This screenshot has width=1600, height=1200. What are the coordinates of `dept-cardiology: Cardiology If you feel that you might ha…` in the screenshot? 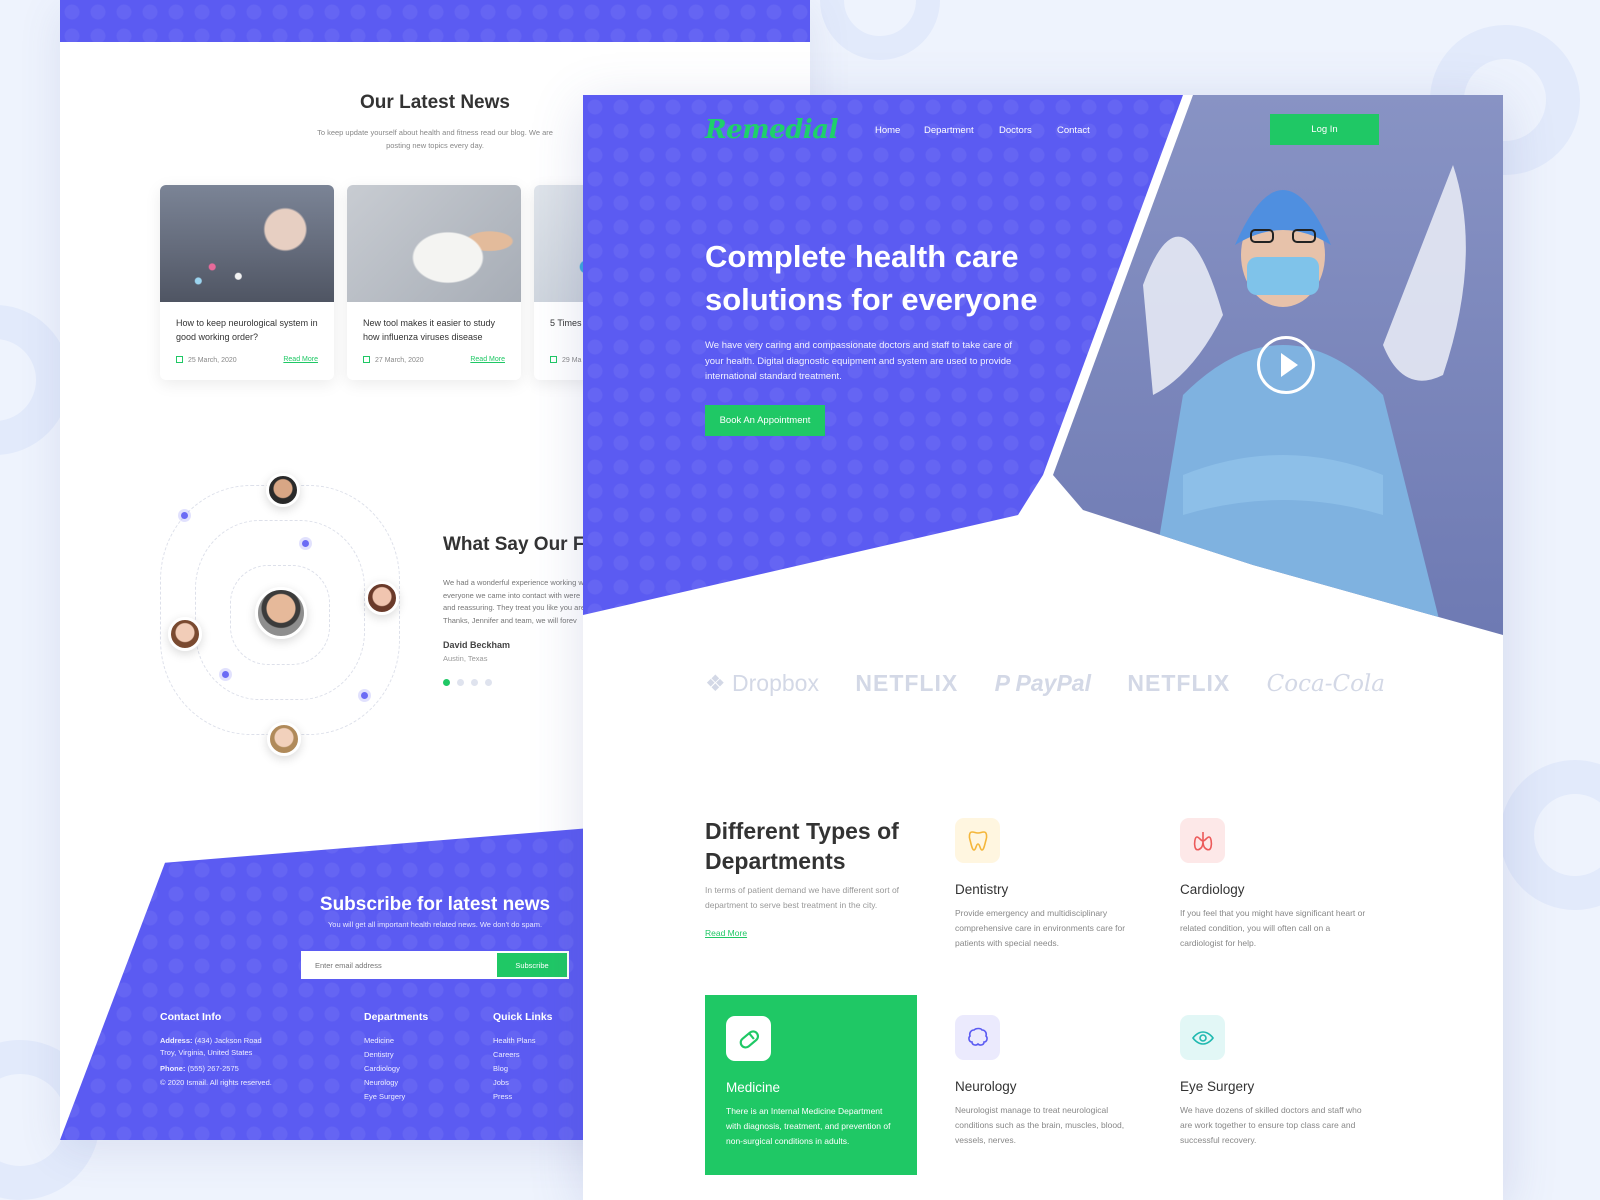 It's located at (1275, 884).